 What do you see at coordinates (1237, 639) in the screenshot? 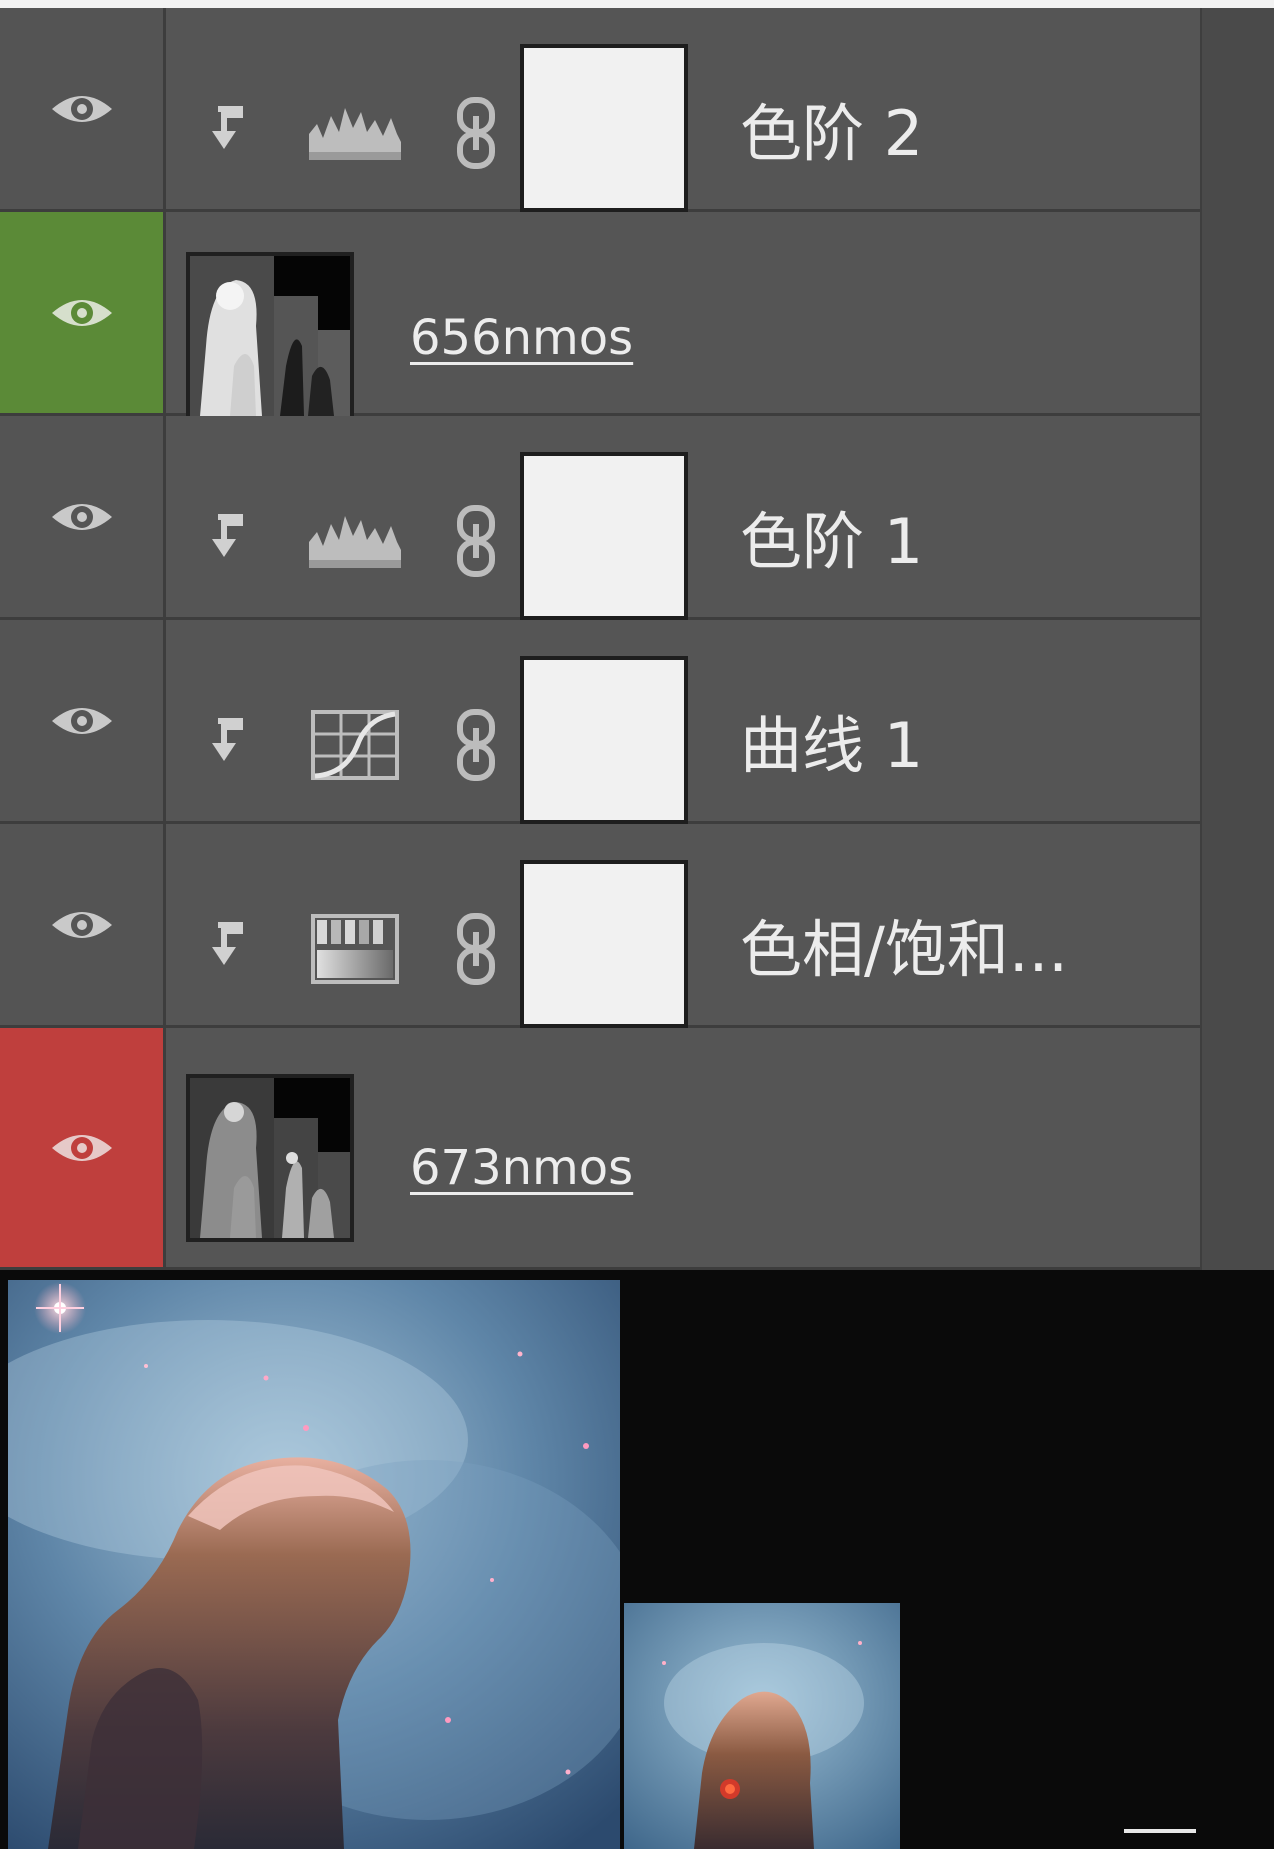
I see `panel-scrollbar-track` at bounding box center [1237, 639].